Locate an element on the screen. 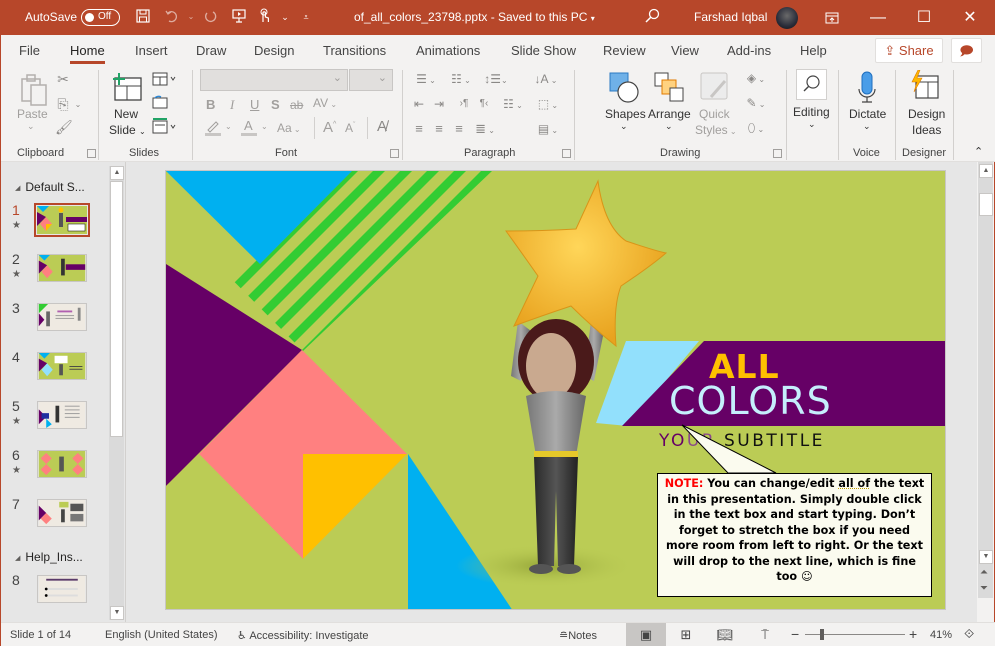  slide-sorter-view-button: ⊞ is located at coordinates (686, 634).